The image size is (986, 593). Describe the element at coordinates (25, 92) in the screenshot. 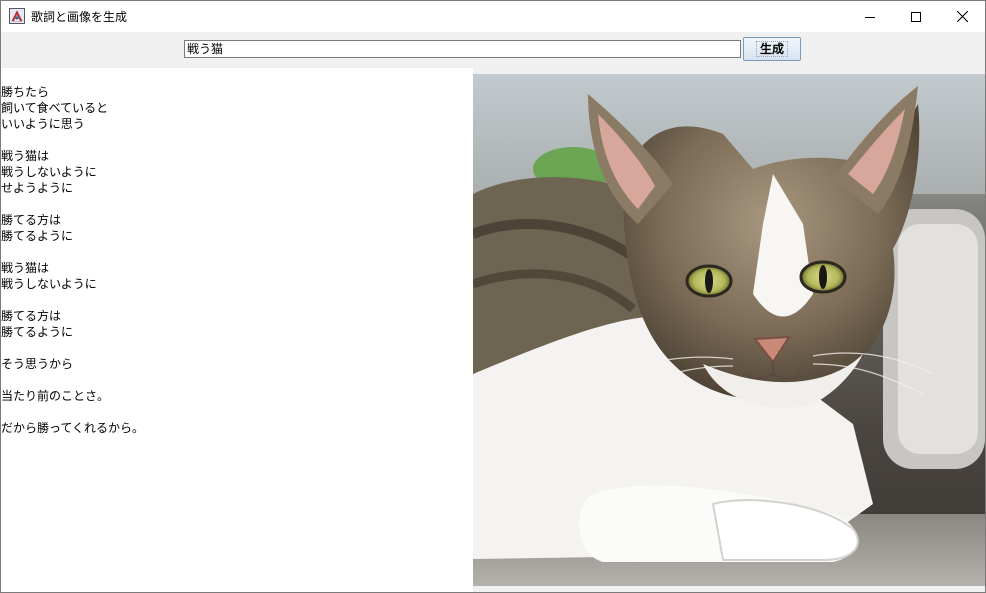

I see `lyric-line: 勝ちたら` at that location.